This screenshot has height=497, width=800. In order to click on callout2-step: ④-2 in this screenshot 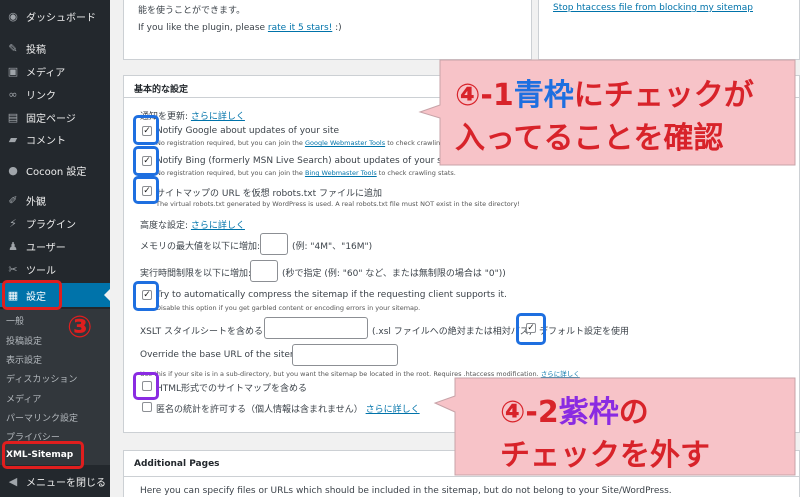, I will do `click(529, 412)`.